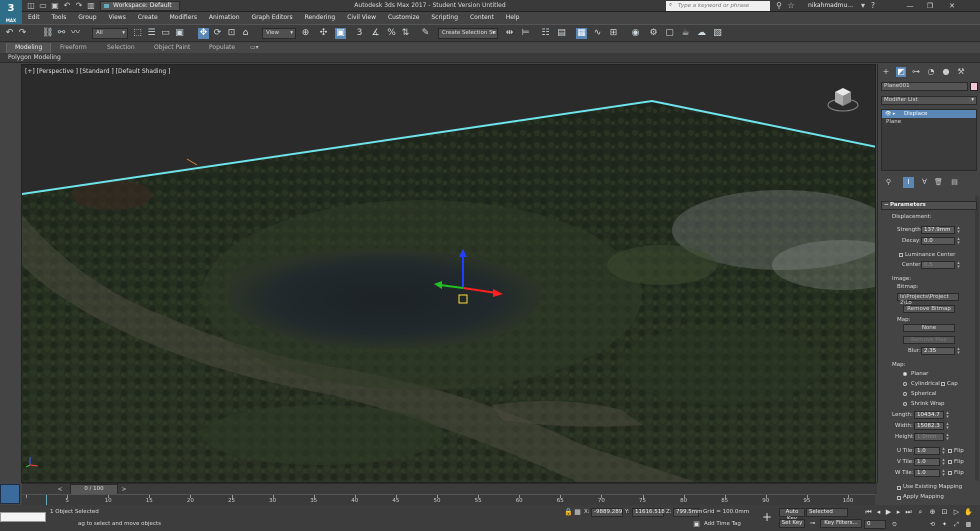 The width and height of the screenshot is (980, 531). I want to click on tab-freeform: Freeform, so click(73, 48).